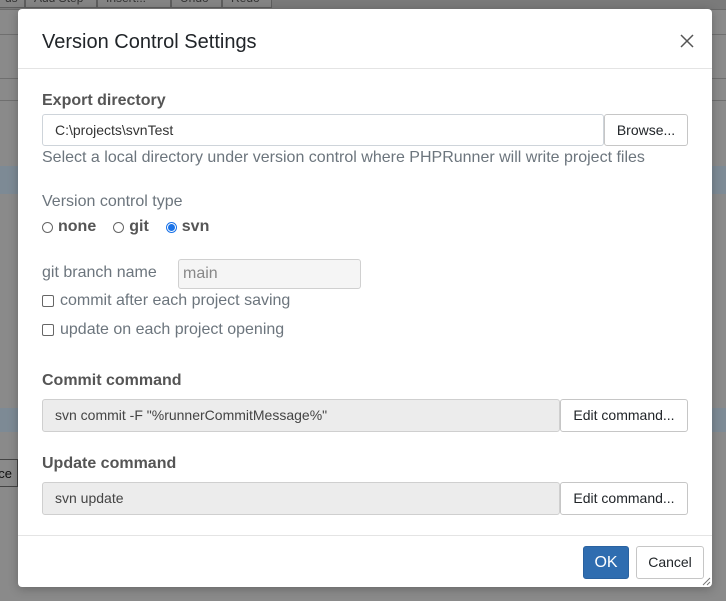  I want to click on radio-none: none, so click(69, 227).